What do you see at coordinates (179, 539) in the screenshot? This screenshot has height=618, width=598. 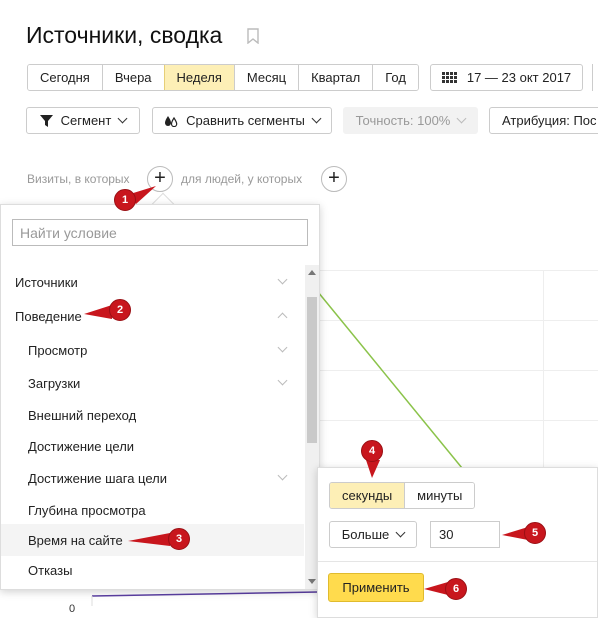 I see `annotation-marker-3: 3` at bounding box center [179, 539].